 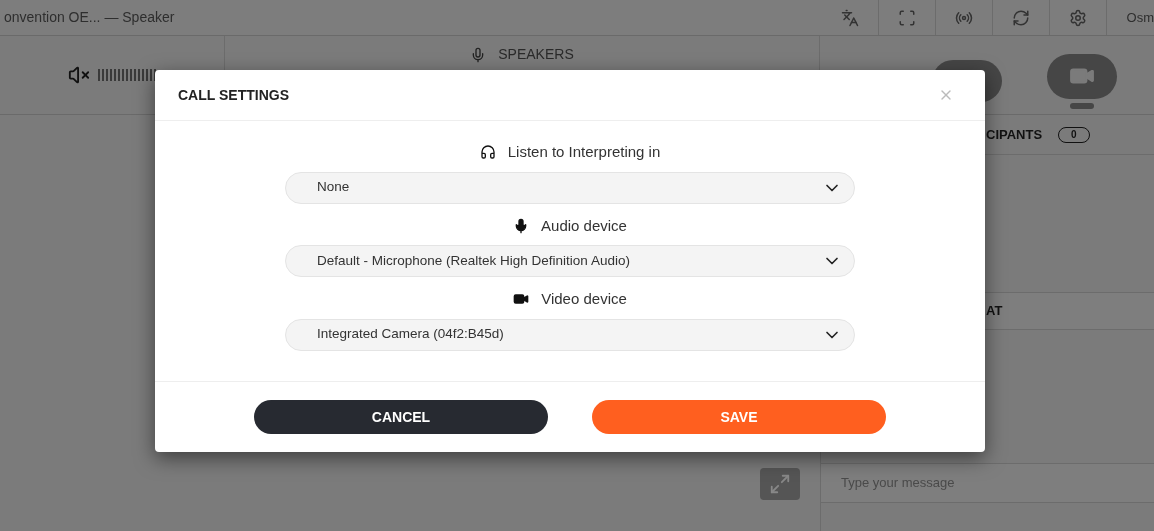 I want to click on dialog-title: CALL SETTINGS, so click(x=233, y=95).